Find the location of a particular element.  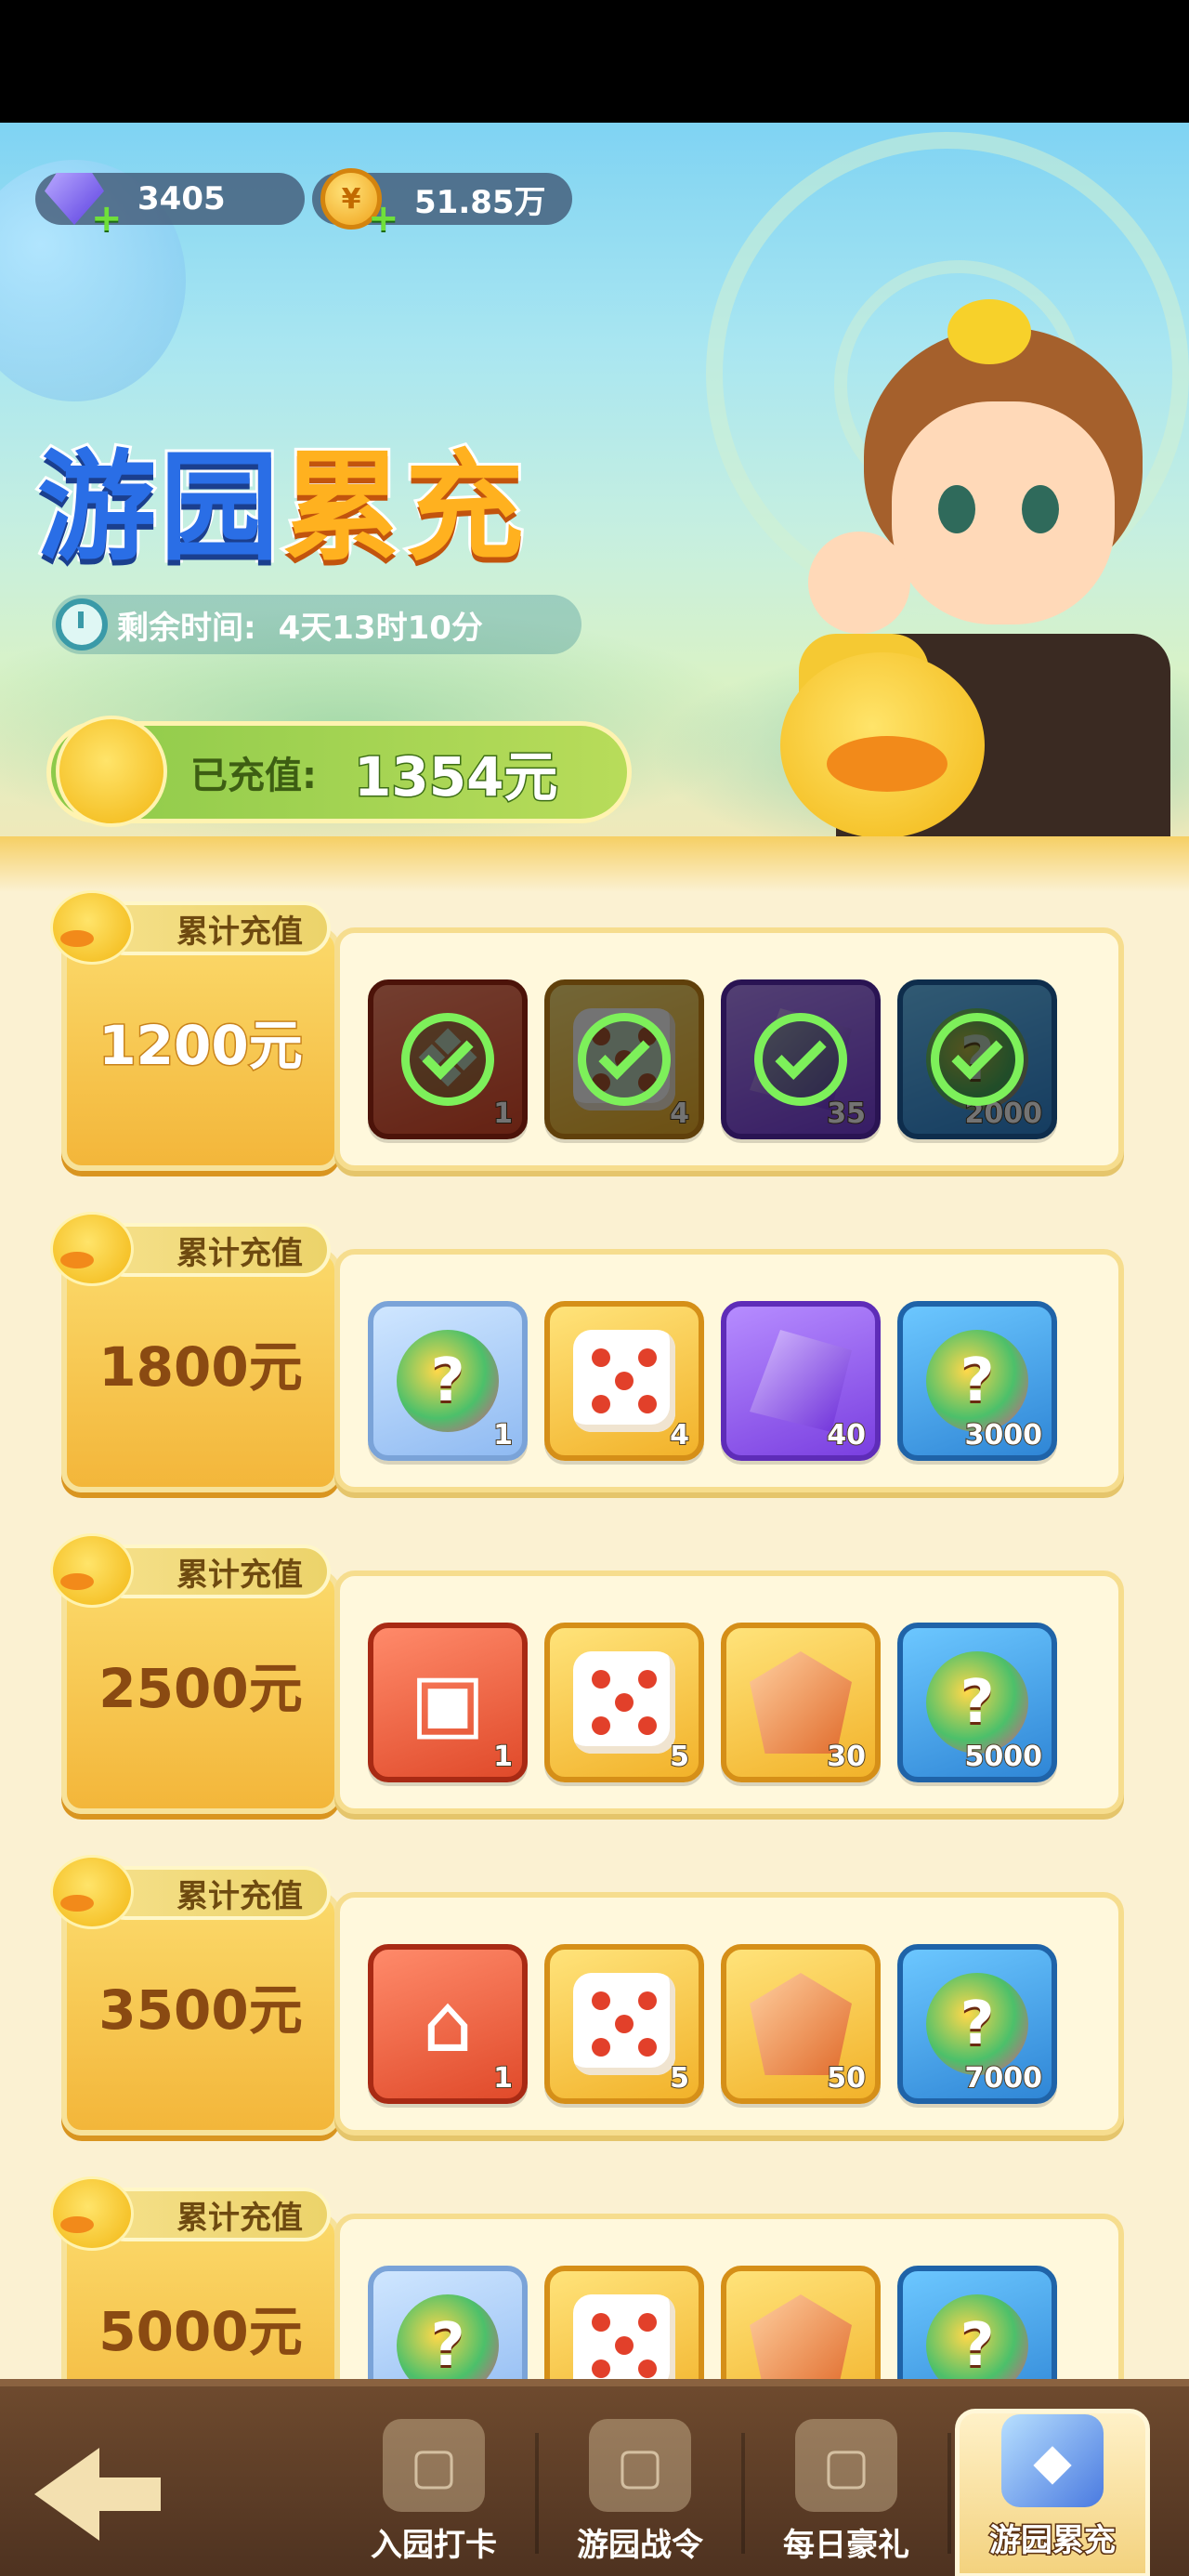

tab-battle-pass: ▢ 游园战令 is located at coordinates (640, 2492).